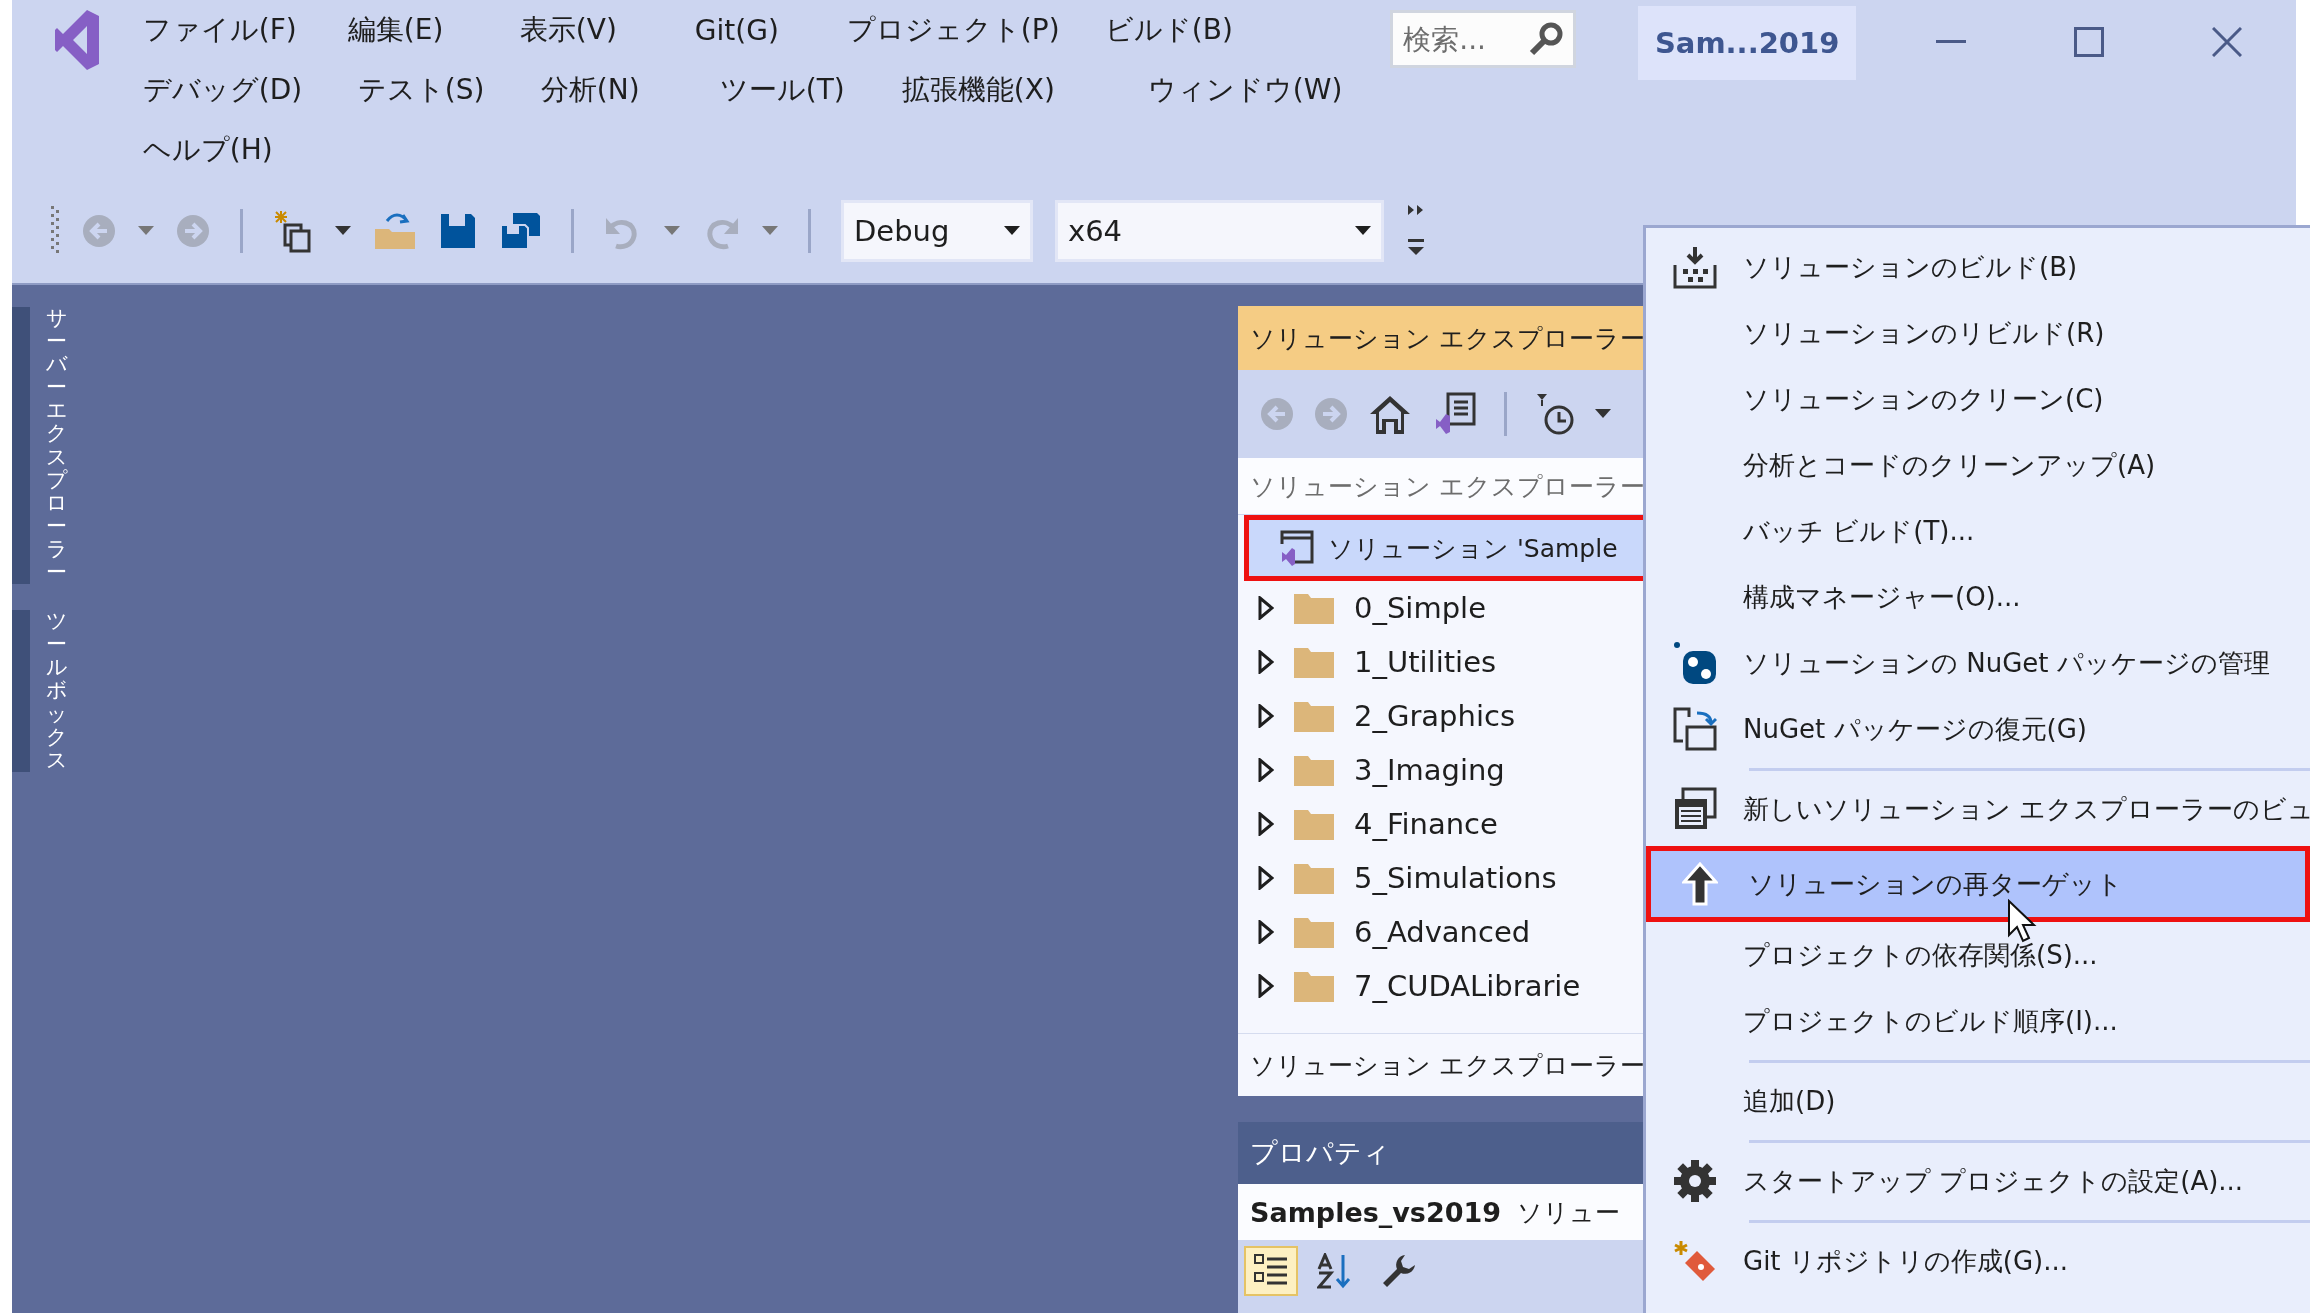 This screenshot has height=1313, width=2310. What do you see at coordinates (1694, 267) in the screenshot?
I see `build-icon` at bounding box center [1694, 267].